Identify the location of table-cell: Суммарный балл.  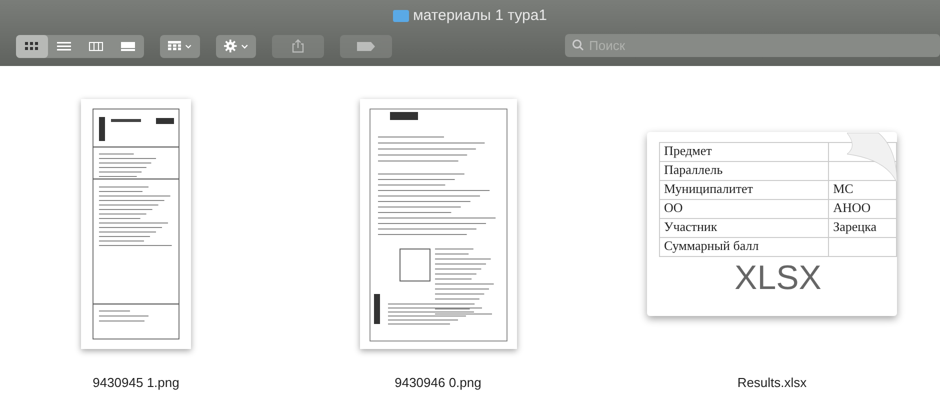
(744, 246).